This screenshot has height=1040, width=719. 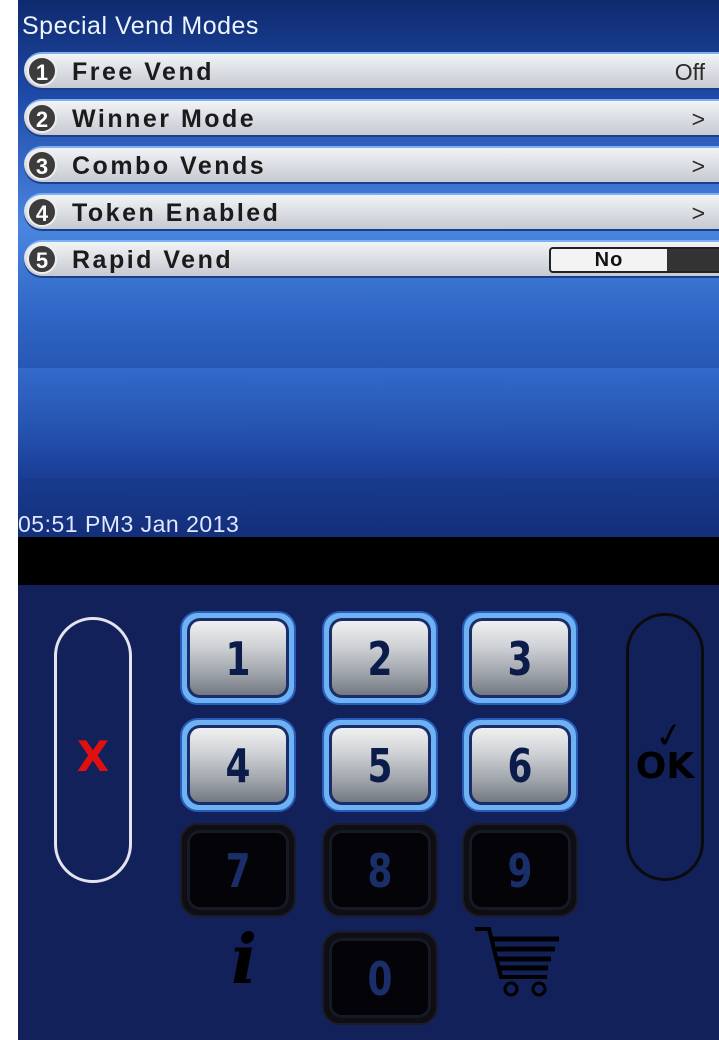 I want to click on key-4: 4, so click(x=238, y=765).